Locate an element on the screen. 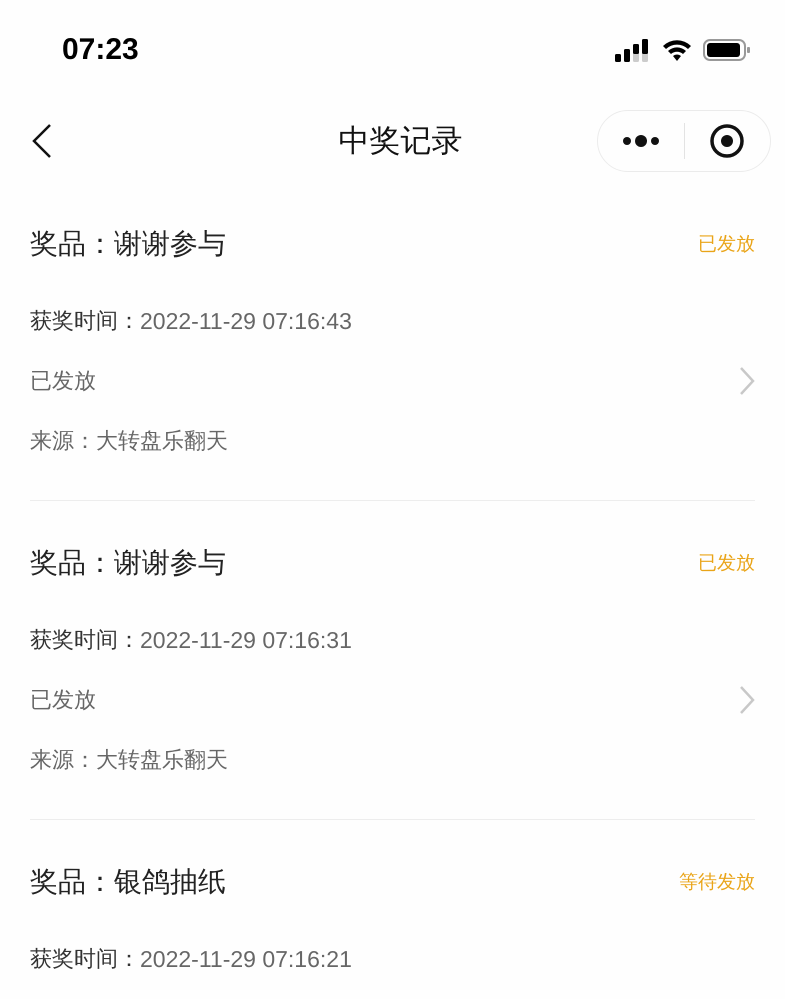 The image size is (785, 999). wifi-icon is located at coordinates (677, 50).